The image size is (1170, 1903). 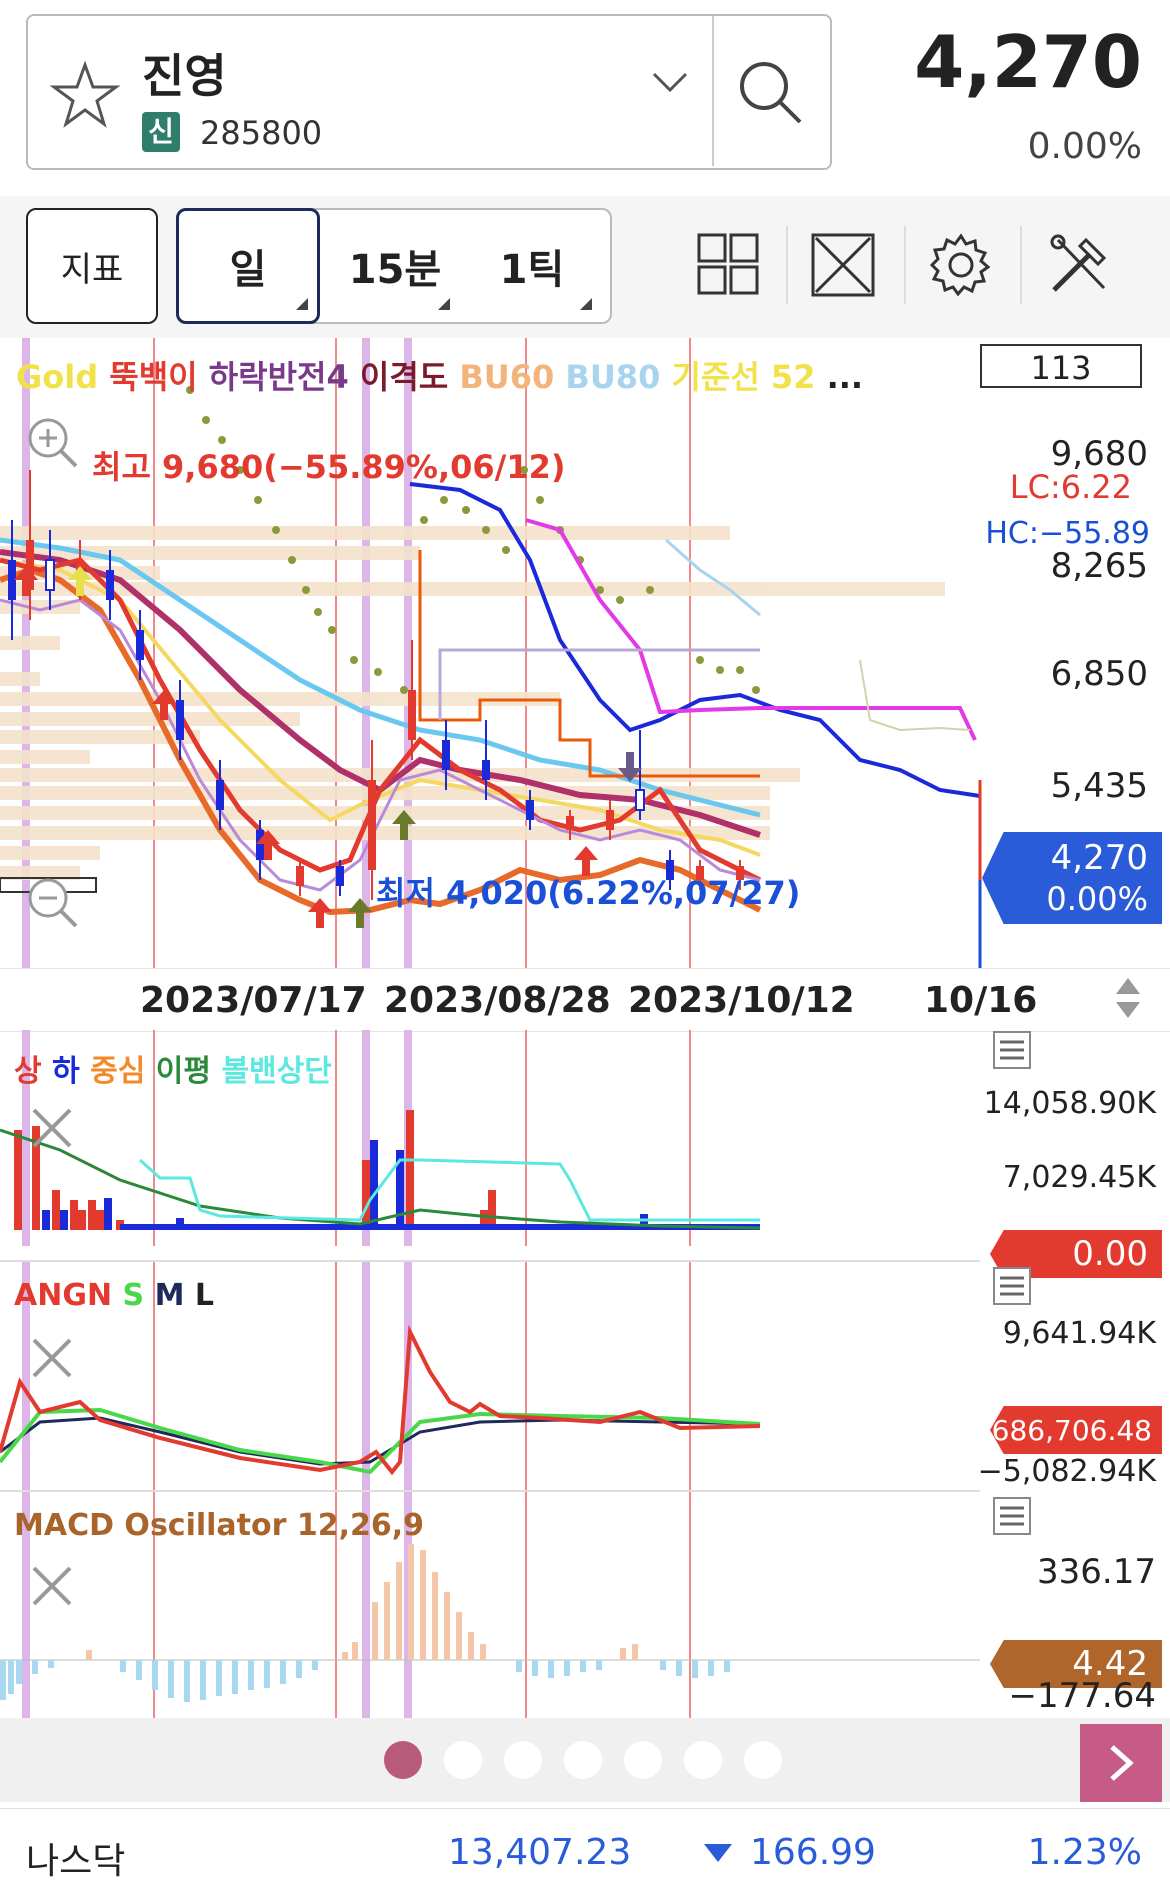 What do you see at coordinates (183, 1071) in the screenshot?
I see `legend-ma: 이평` at bounding box center [183, 1071].